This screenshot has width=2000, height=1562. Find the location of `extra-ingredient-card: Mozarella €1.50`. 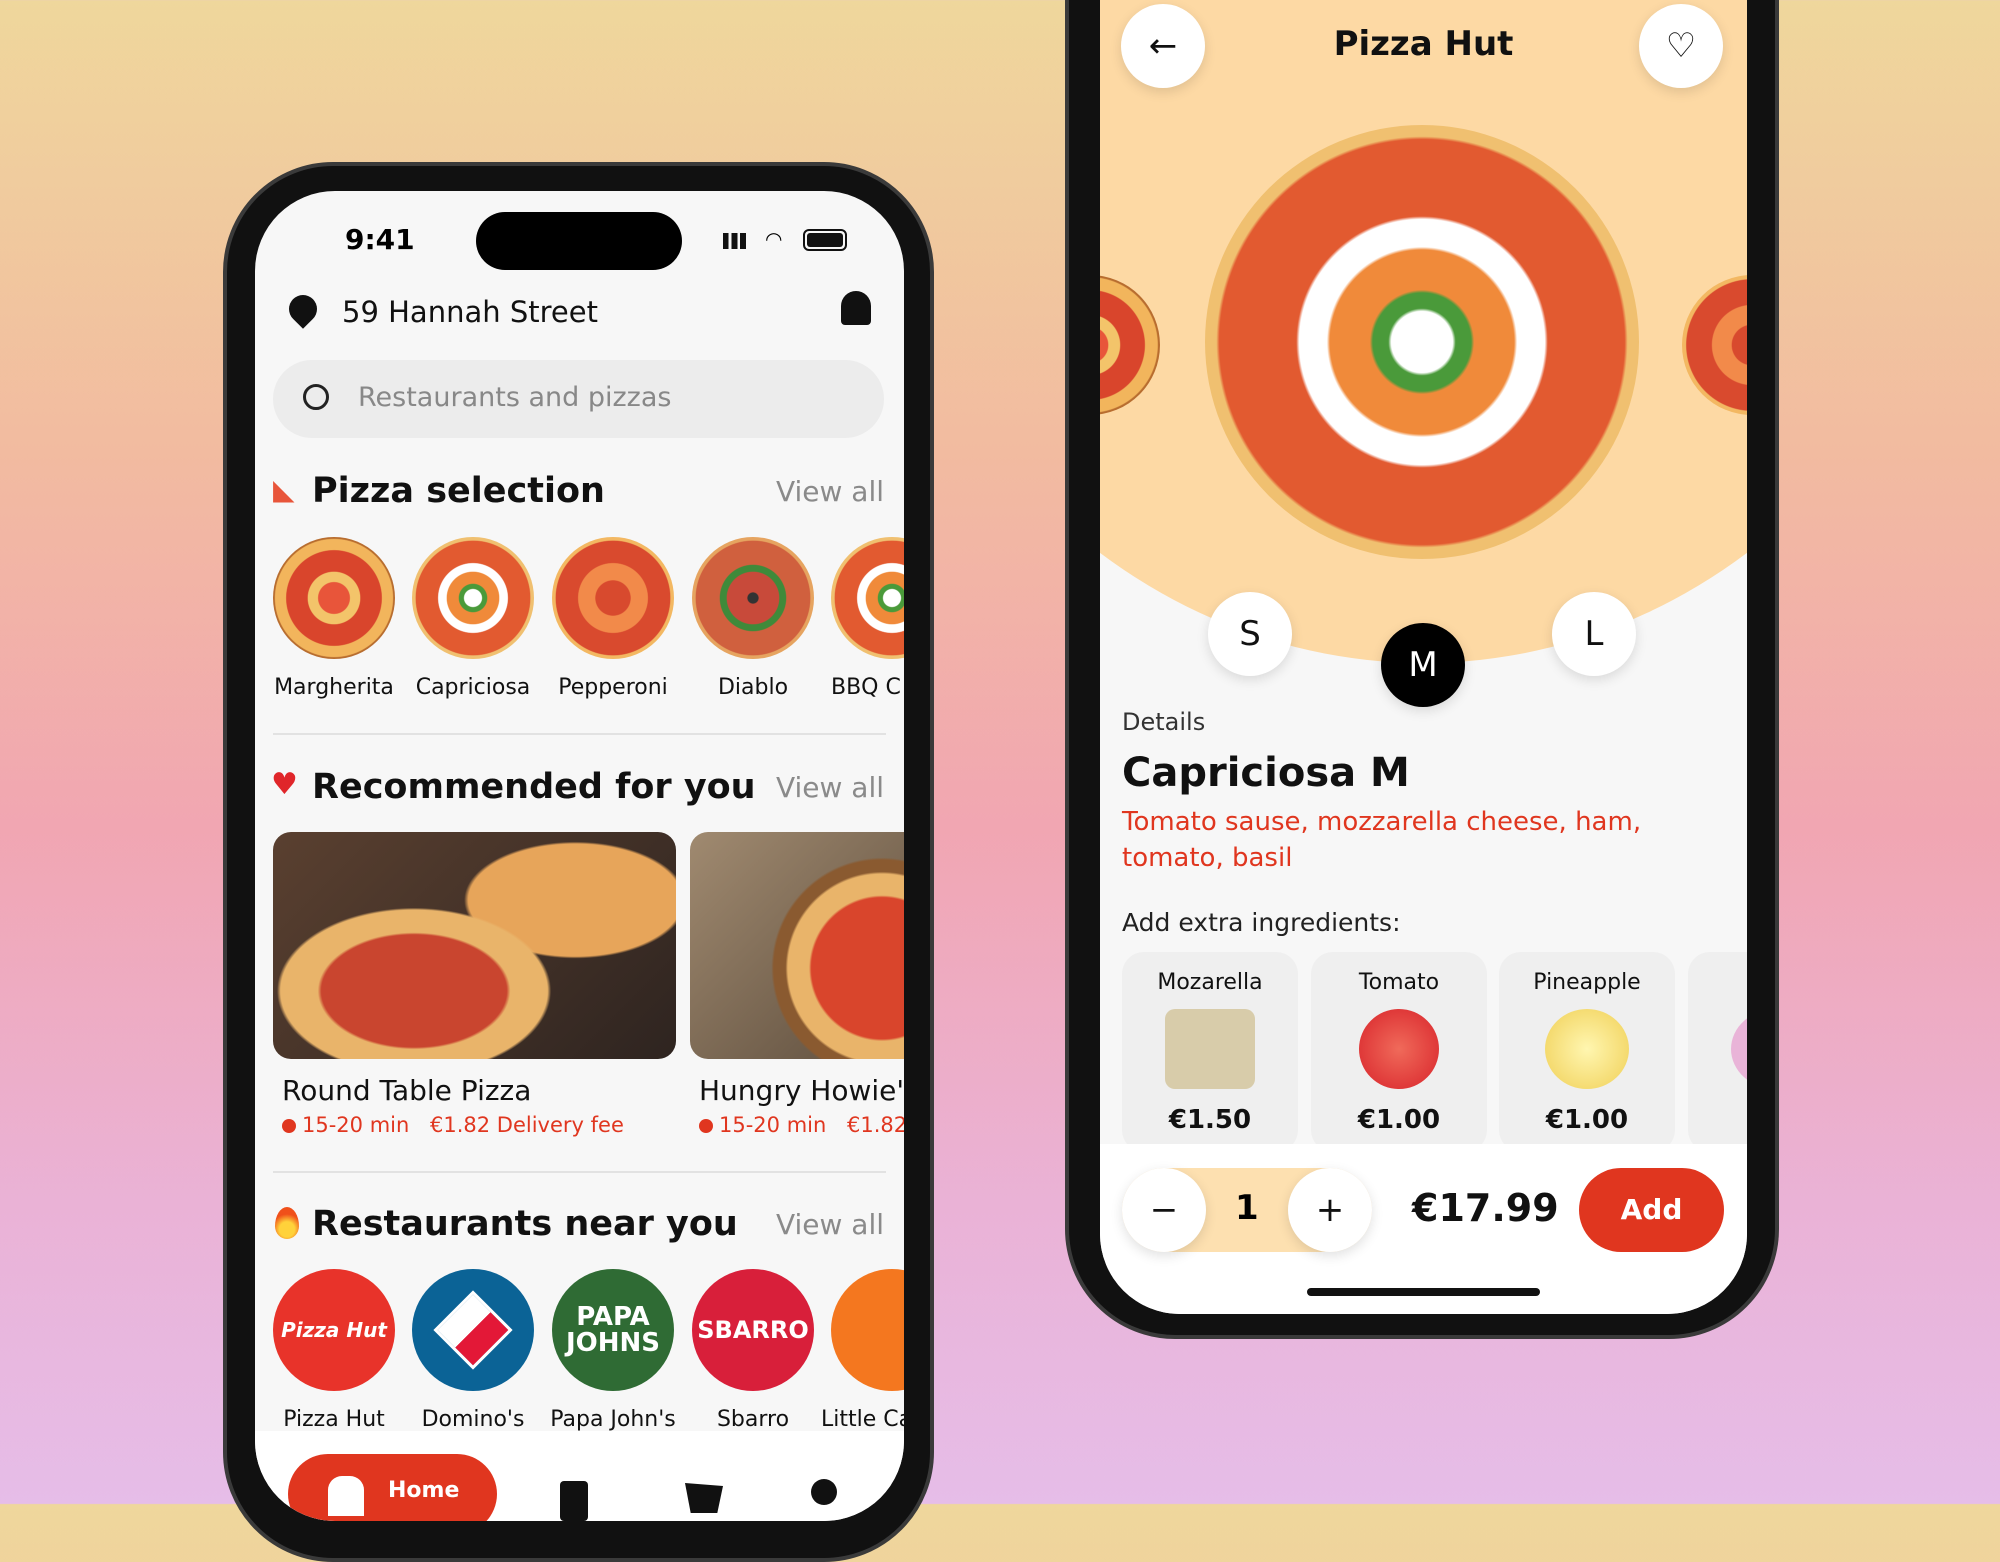

extra-ingredient-card: Mozarella €1.50 is located at coordinates (1210, 1052).